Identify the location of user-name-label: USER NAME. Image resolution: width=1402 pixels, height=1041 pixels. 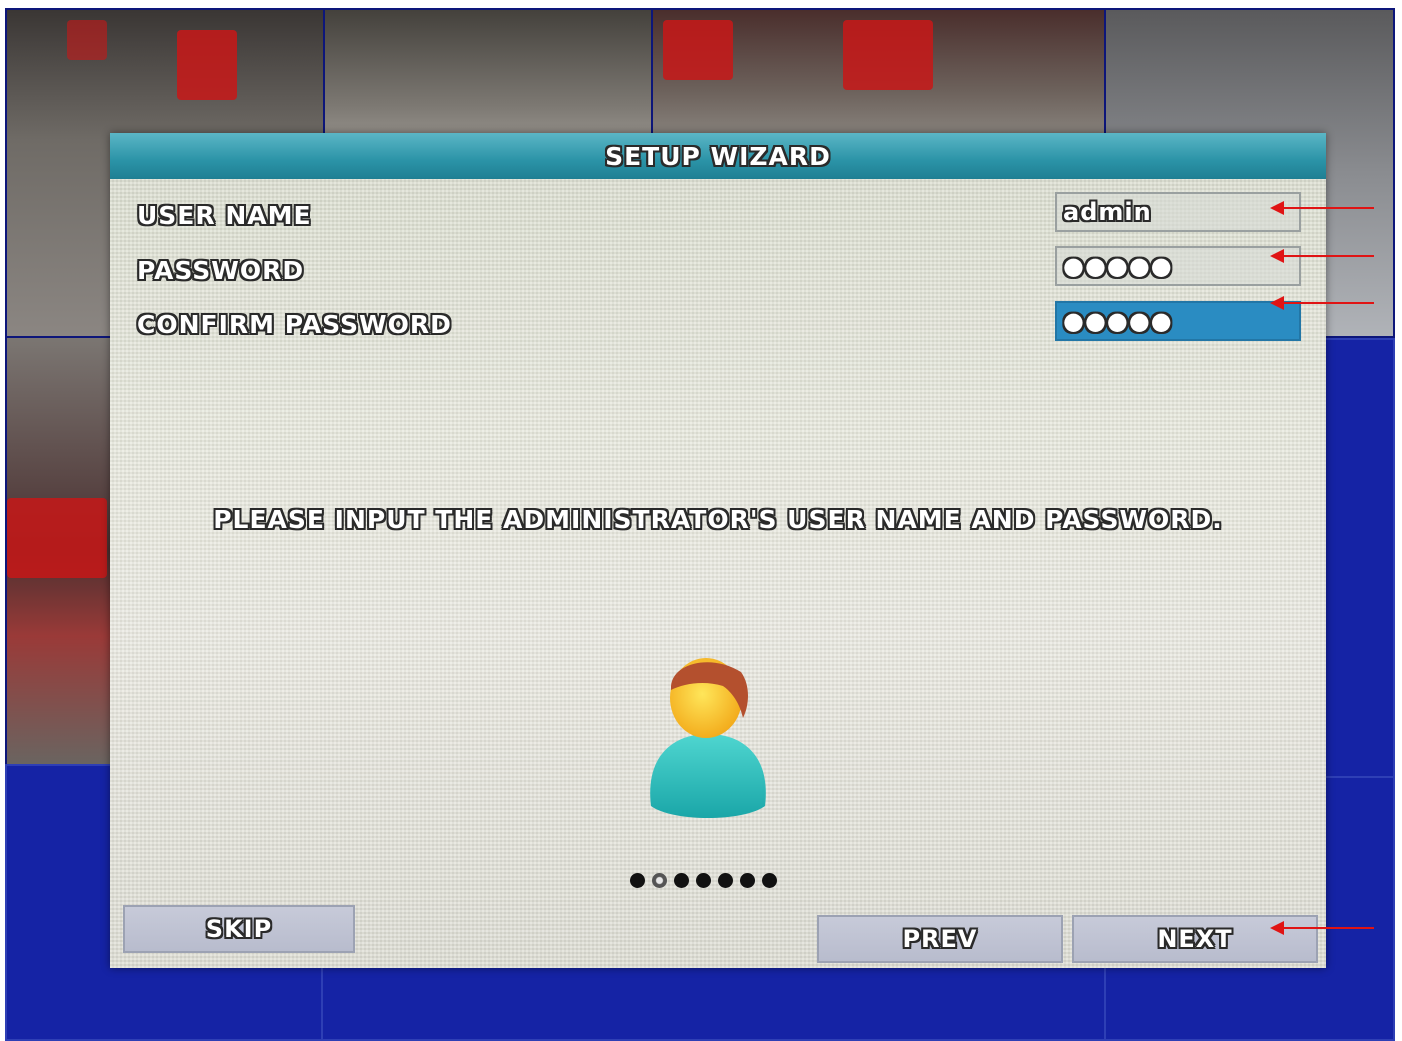
(224, 215).